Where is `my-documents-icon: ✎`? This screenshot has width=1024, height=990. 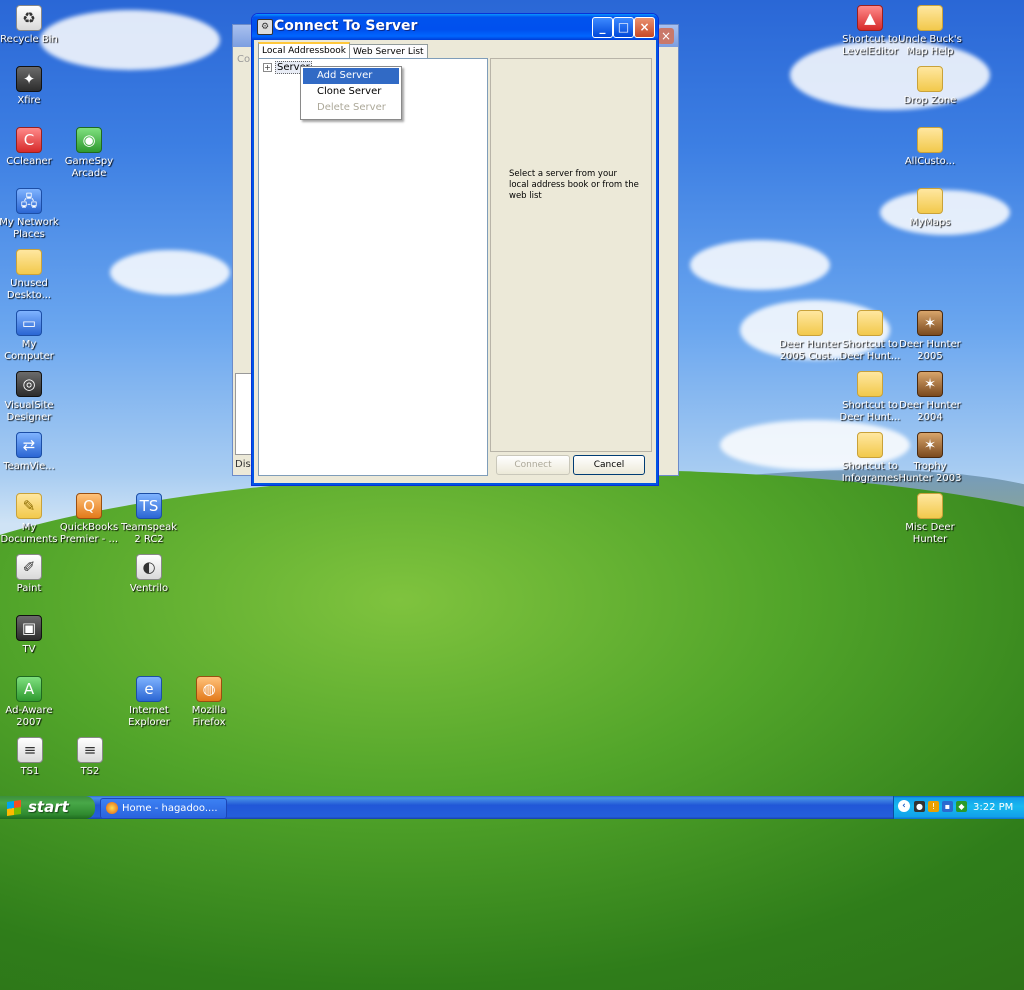
my-documents-icon: ✎ is located at coordinates (29, 506).